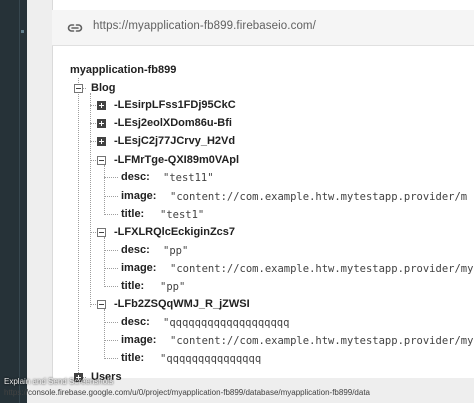  What do you see at coordinates (182, 304) in the screenshot?
I see `post-3-key: -LFb2ZSQqWMJ_R_jZWSI` at bounding box center [182, 304].